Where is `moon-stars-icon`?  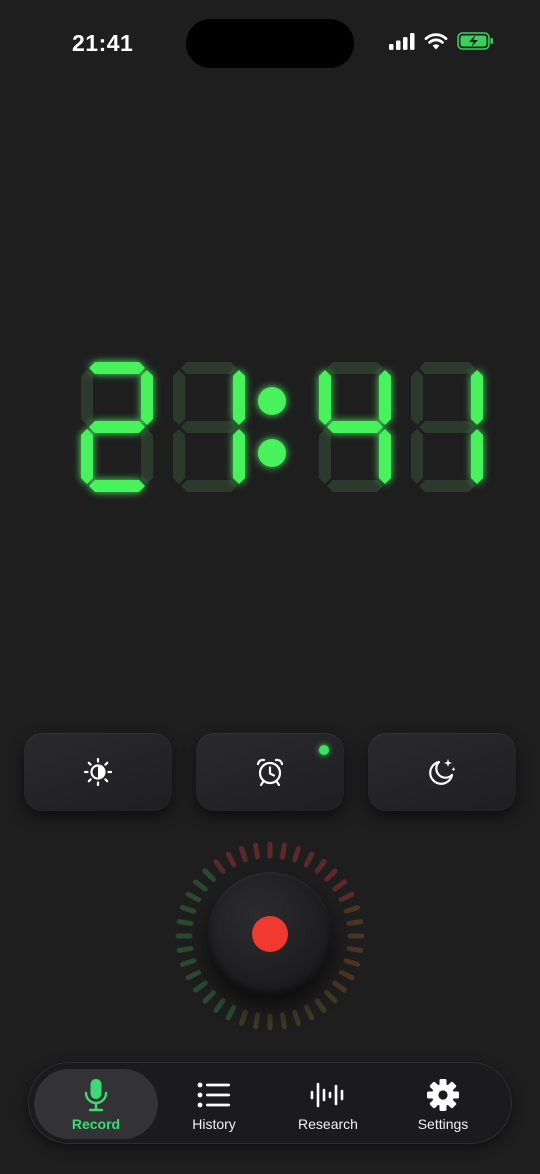
moon-stars-icon is located at coordinates (442, 772).